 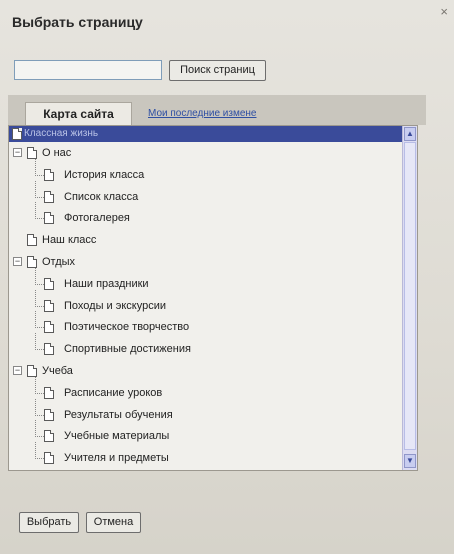 I want to click on scroll-thumb, so click(x=410, y=296).